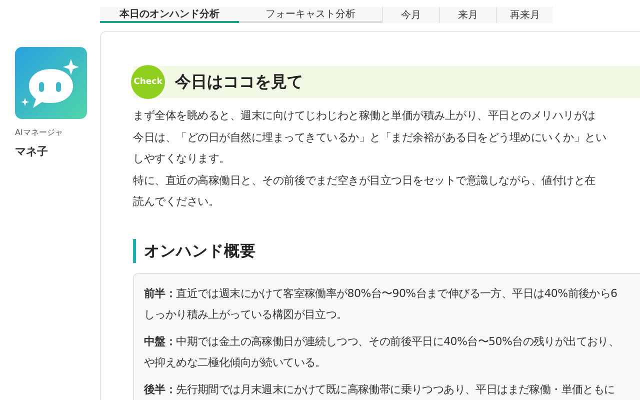 This screenshot has width=640, height=400. Describe the element at coordinates (169, 15) in the screenshot. I see `analysis-tab: 本日のオンハンド分析` at that location.